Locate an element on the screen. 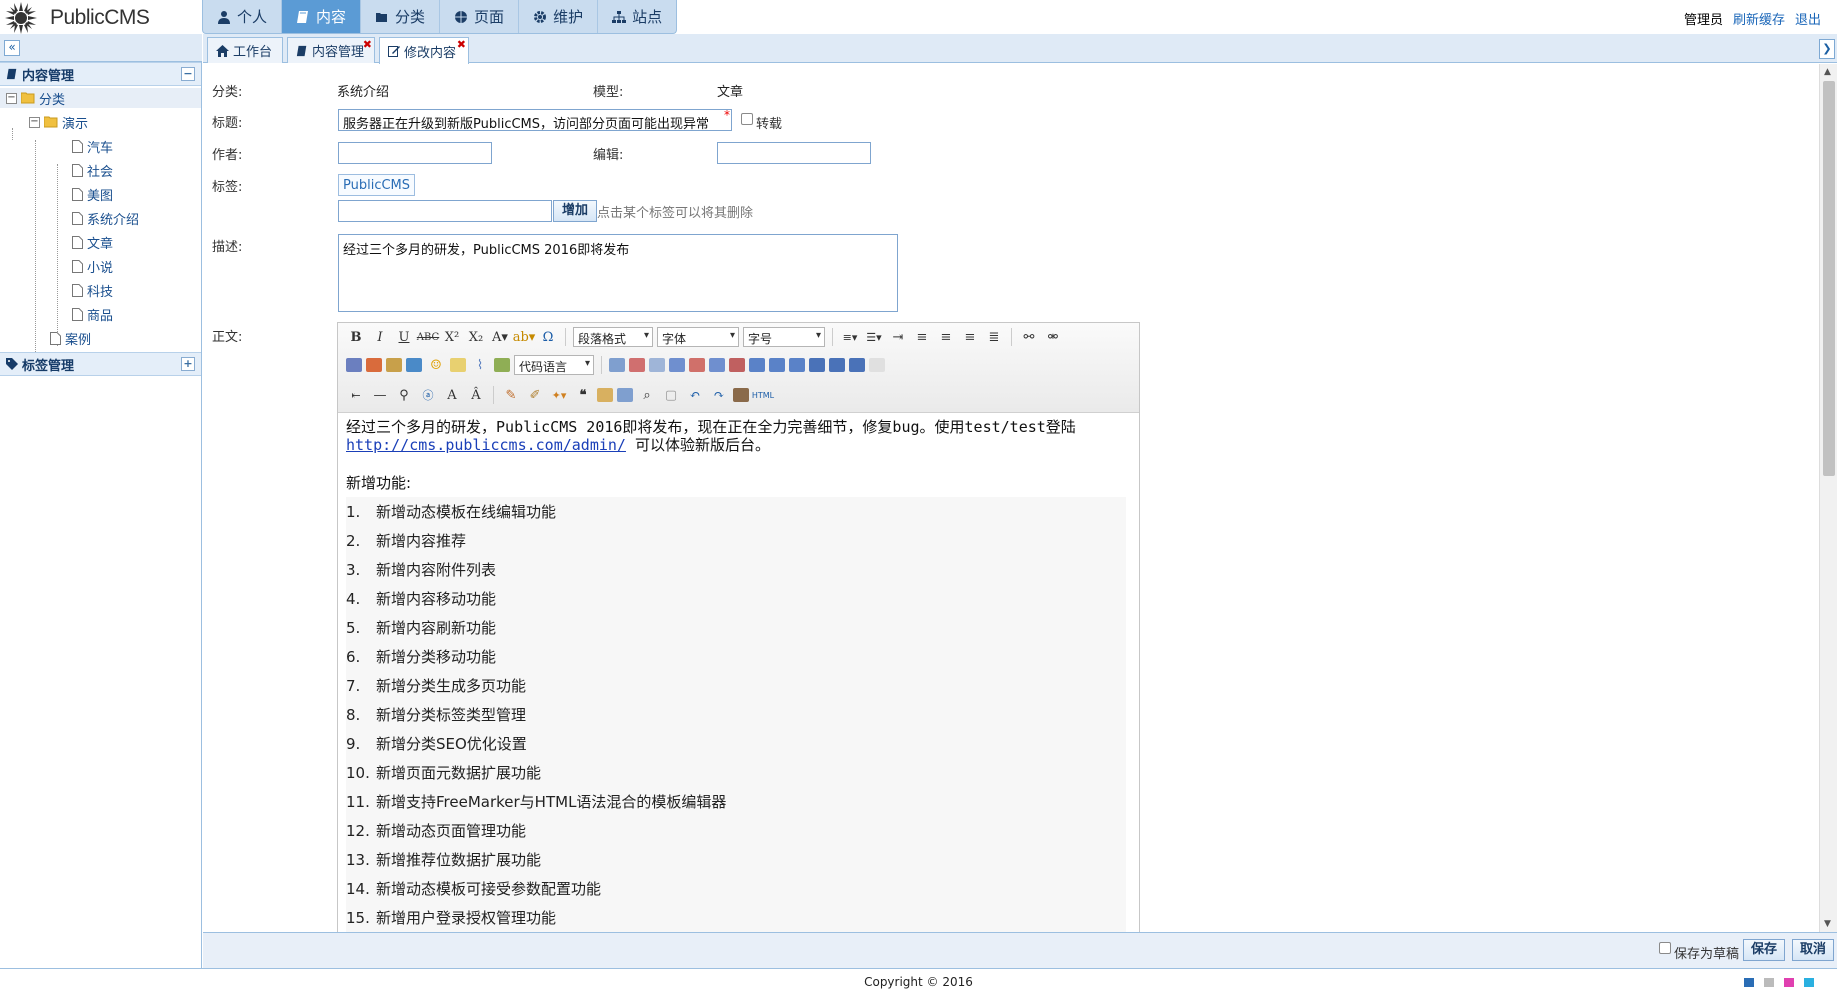  indent-icon: ⇥ is located at coordinates (898, 337).